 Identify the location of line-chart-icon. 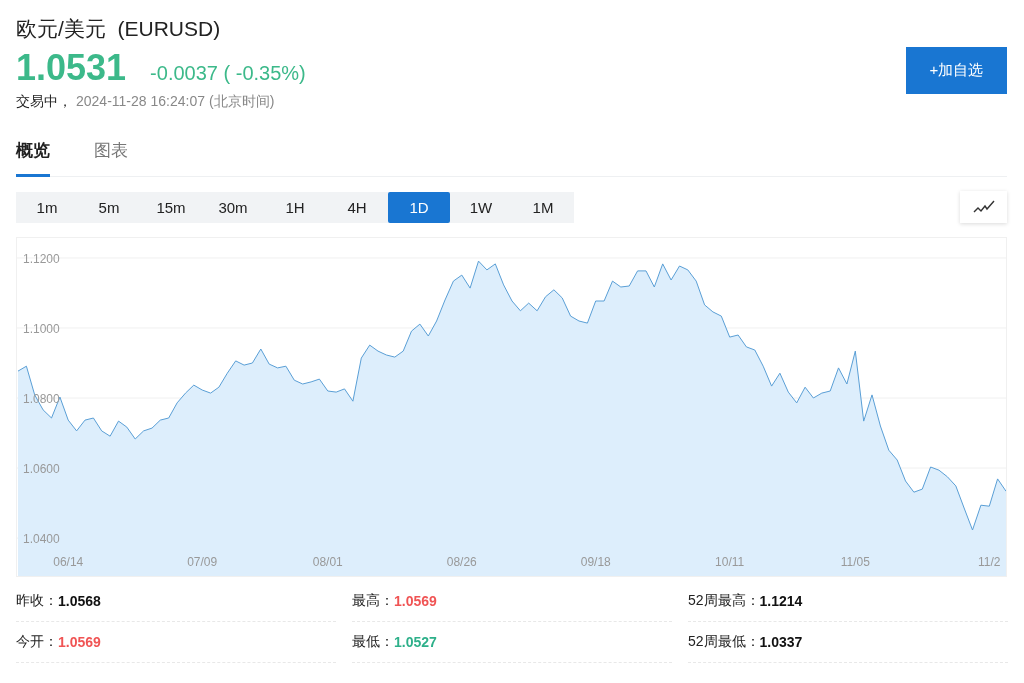
(983, 207).